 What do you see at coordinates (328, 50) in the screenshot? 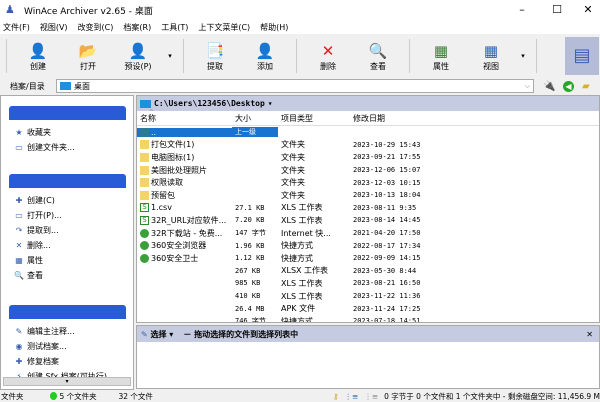
I see `delete-icon: ✕` at bounding box center [328, 50].